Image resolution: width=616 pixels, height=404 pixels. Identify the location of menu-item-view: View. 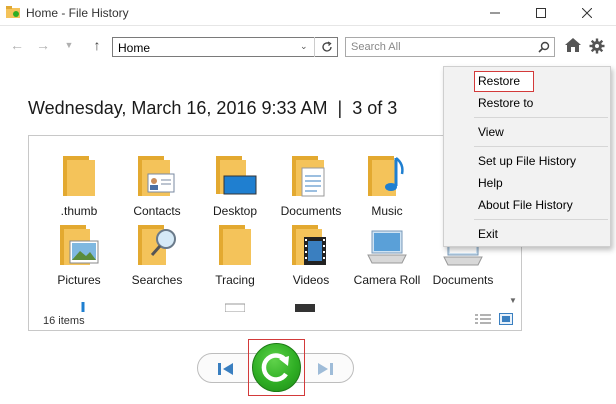
(491, 132).